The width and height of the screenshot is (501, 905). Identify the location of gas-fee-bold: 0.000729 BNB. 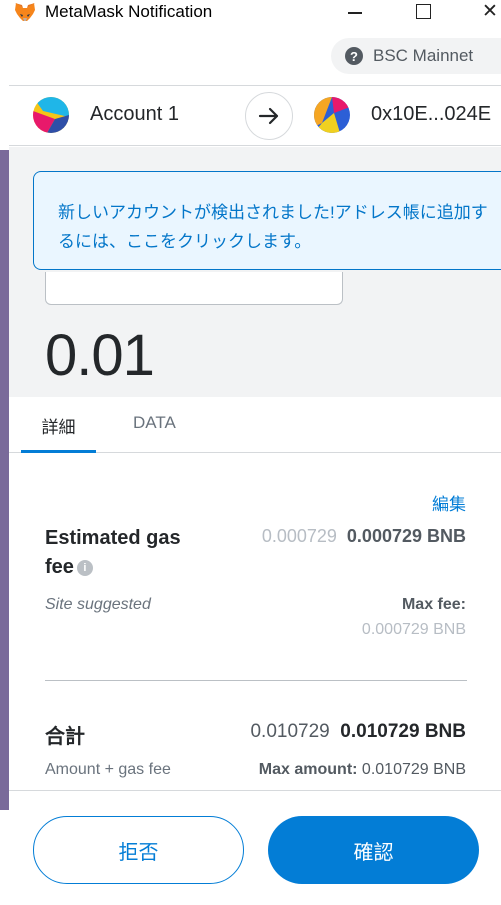
(406, 536).